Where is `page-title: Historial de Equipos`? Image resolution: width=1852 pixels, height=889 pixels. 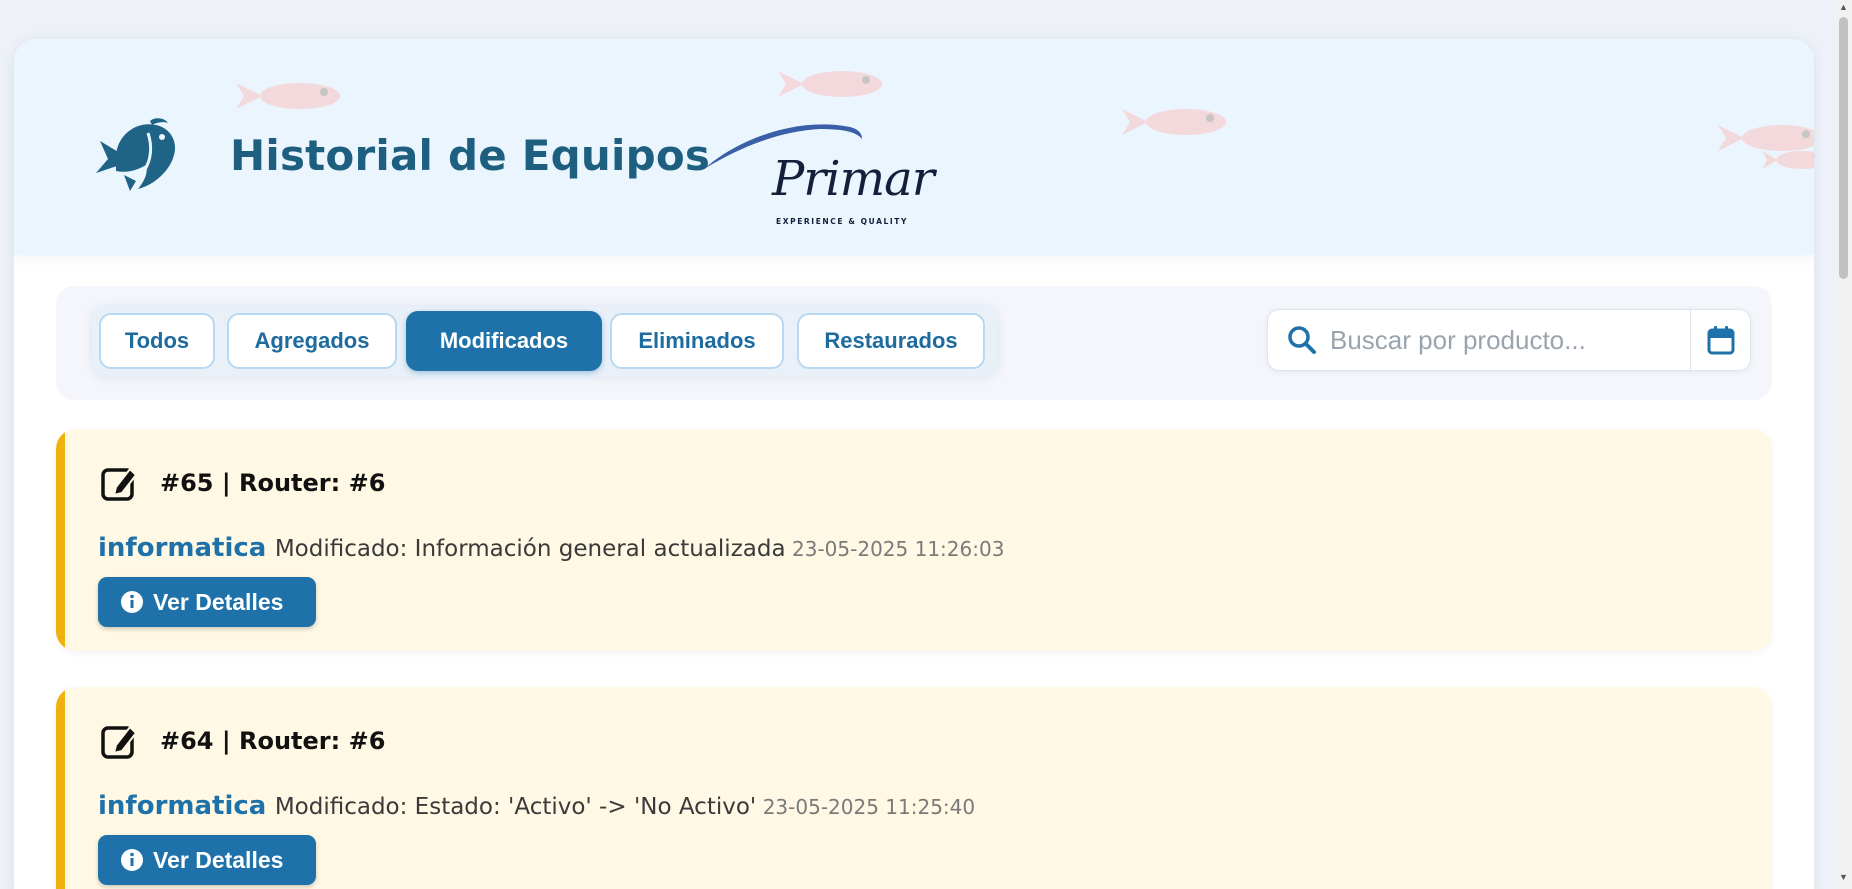
page-title: Historial de Equipos is located at coordinates (470, 155).